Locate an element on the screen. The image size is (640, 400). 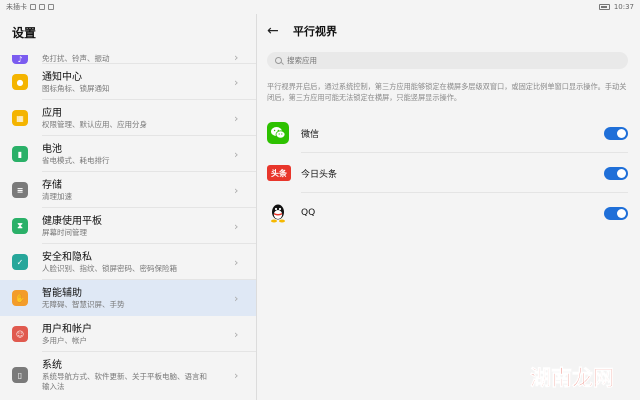
settings-item-storage: ≡ 存储 清理加速 › is located at coordinates (128, 190).